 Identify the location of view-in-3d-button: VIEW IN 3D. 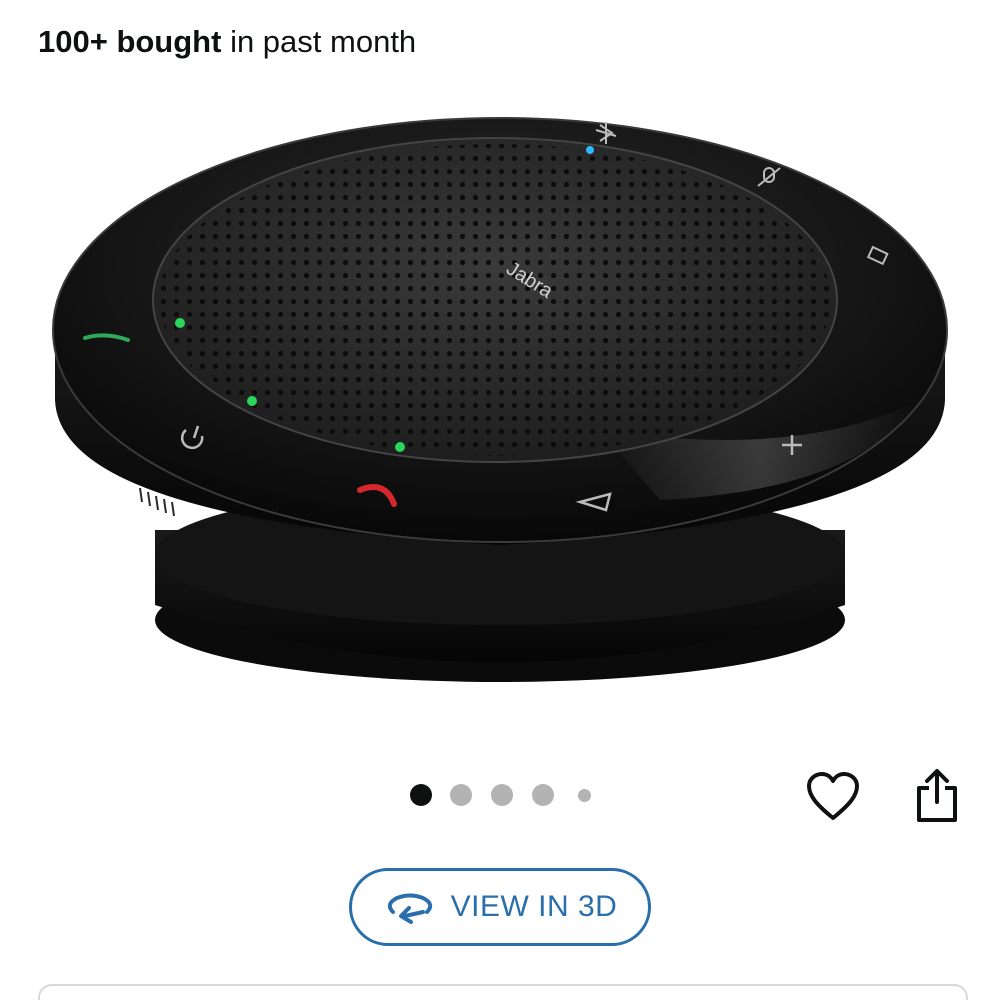
(500, 907).